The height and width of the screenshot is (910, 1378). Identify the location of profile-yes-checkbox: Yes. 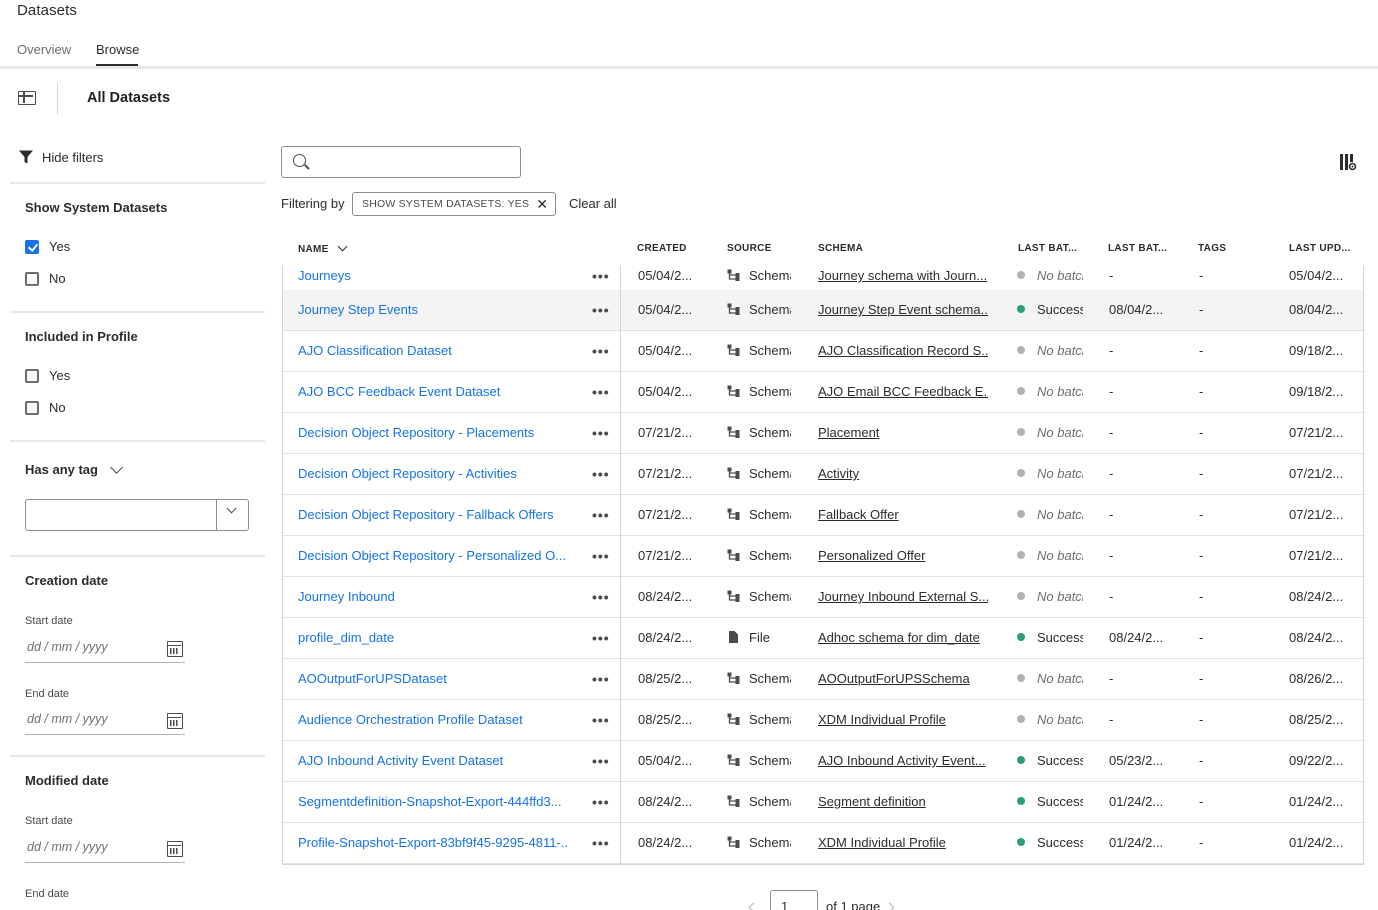
(47, 375).